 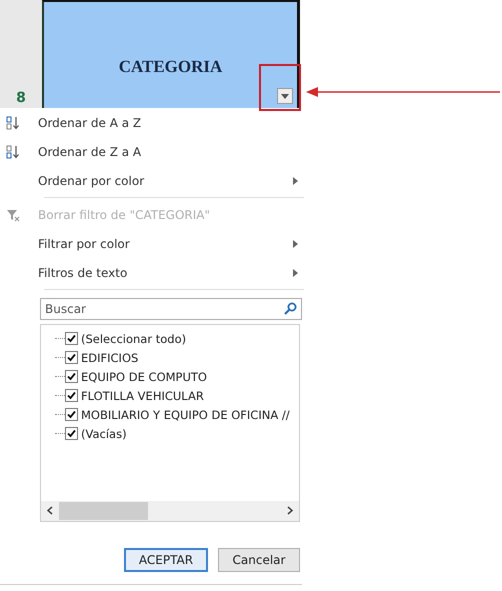 What do you see at coordinates (159, 151) in the screenshot?
I see `menu-item: Ordenar de Z a A` at bounding box center [159, 151].